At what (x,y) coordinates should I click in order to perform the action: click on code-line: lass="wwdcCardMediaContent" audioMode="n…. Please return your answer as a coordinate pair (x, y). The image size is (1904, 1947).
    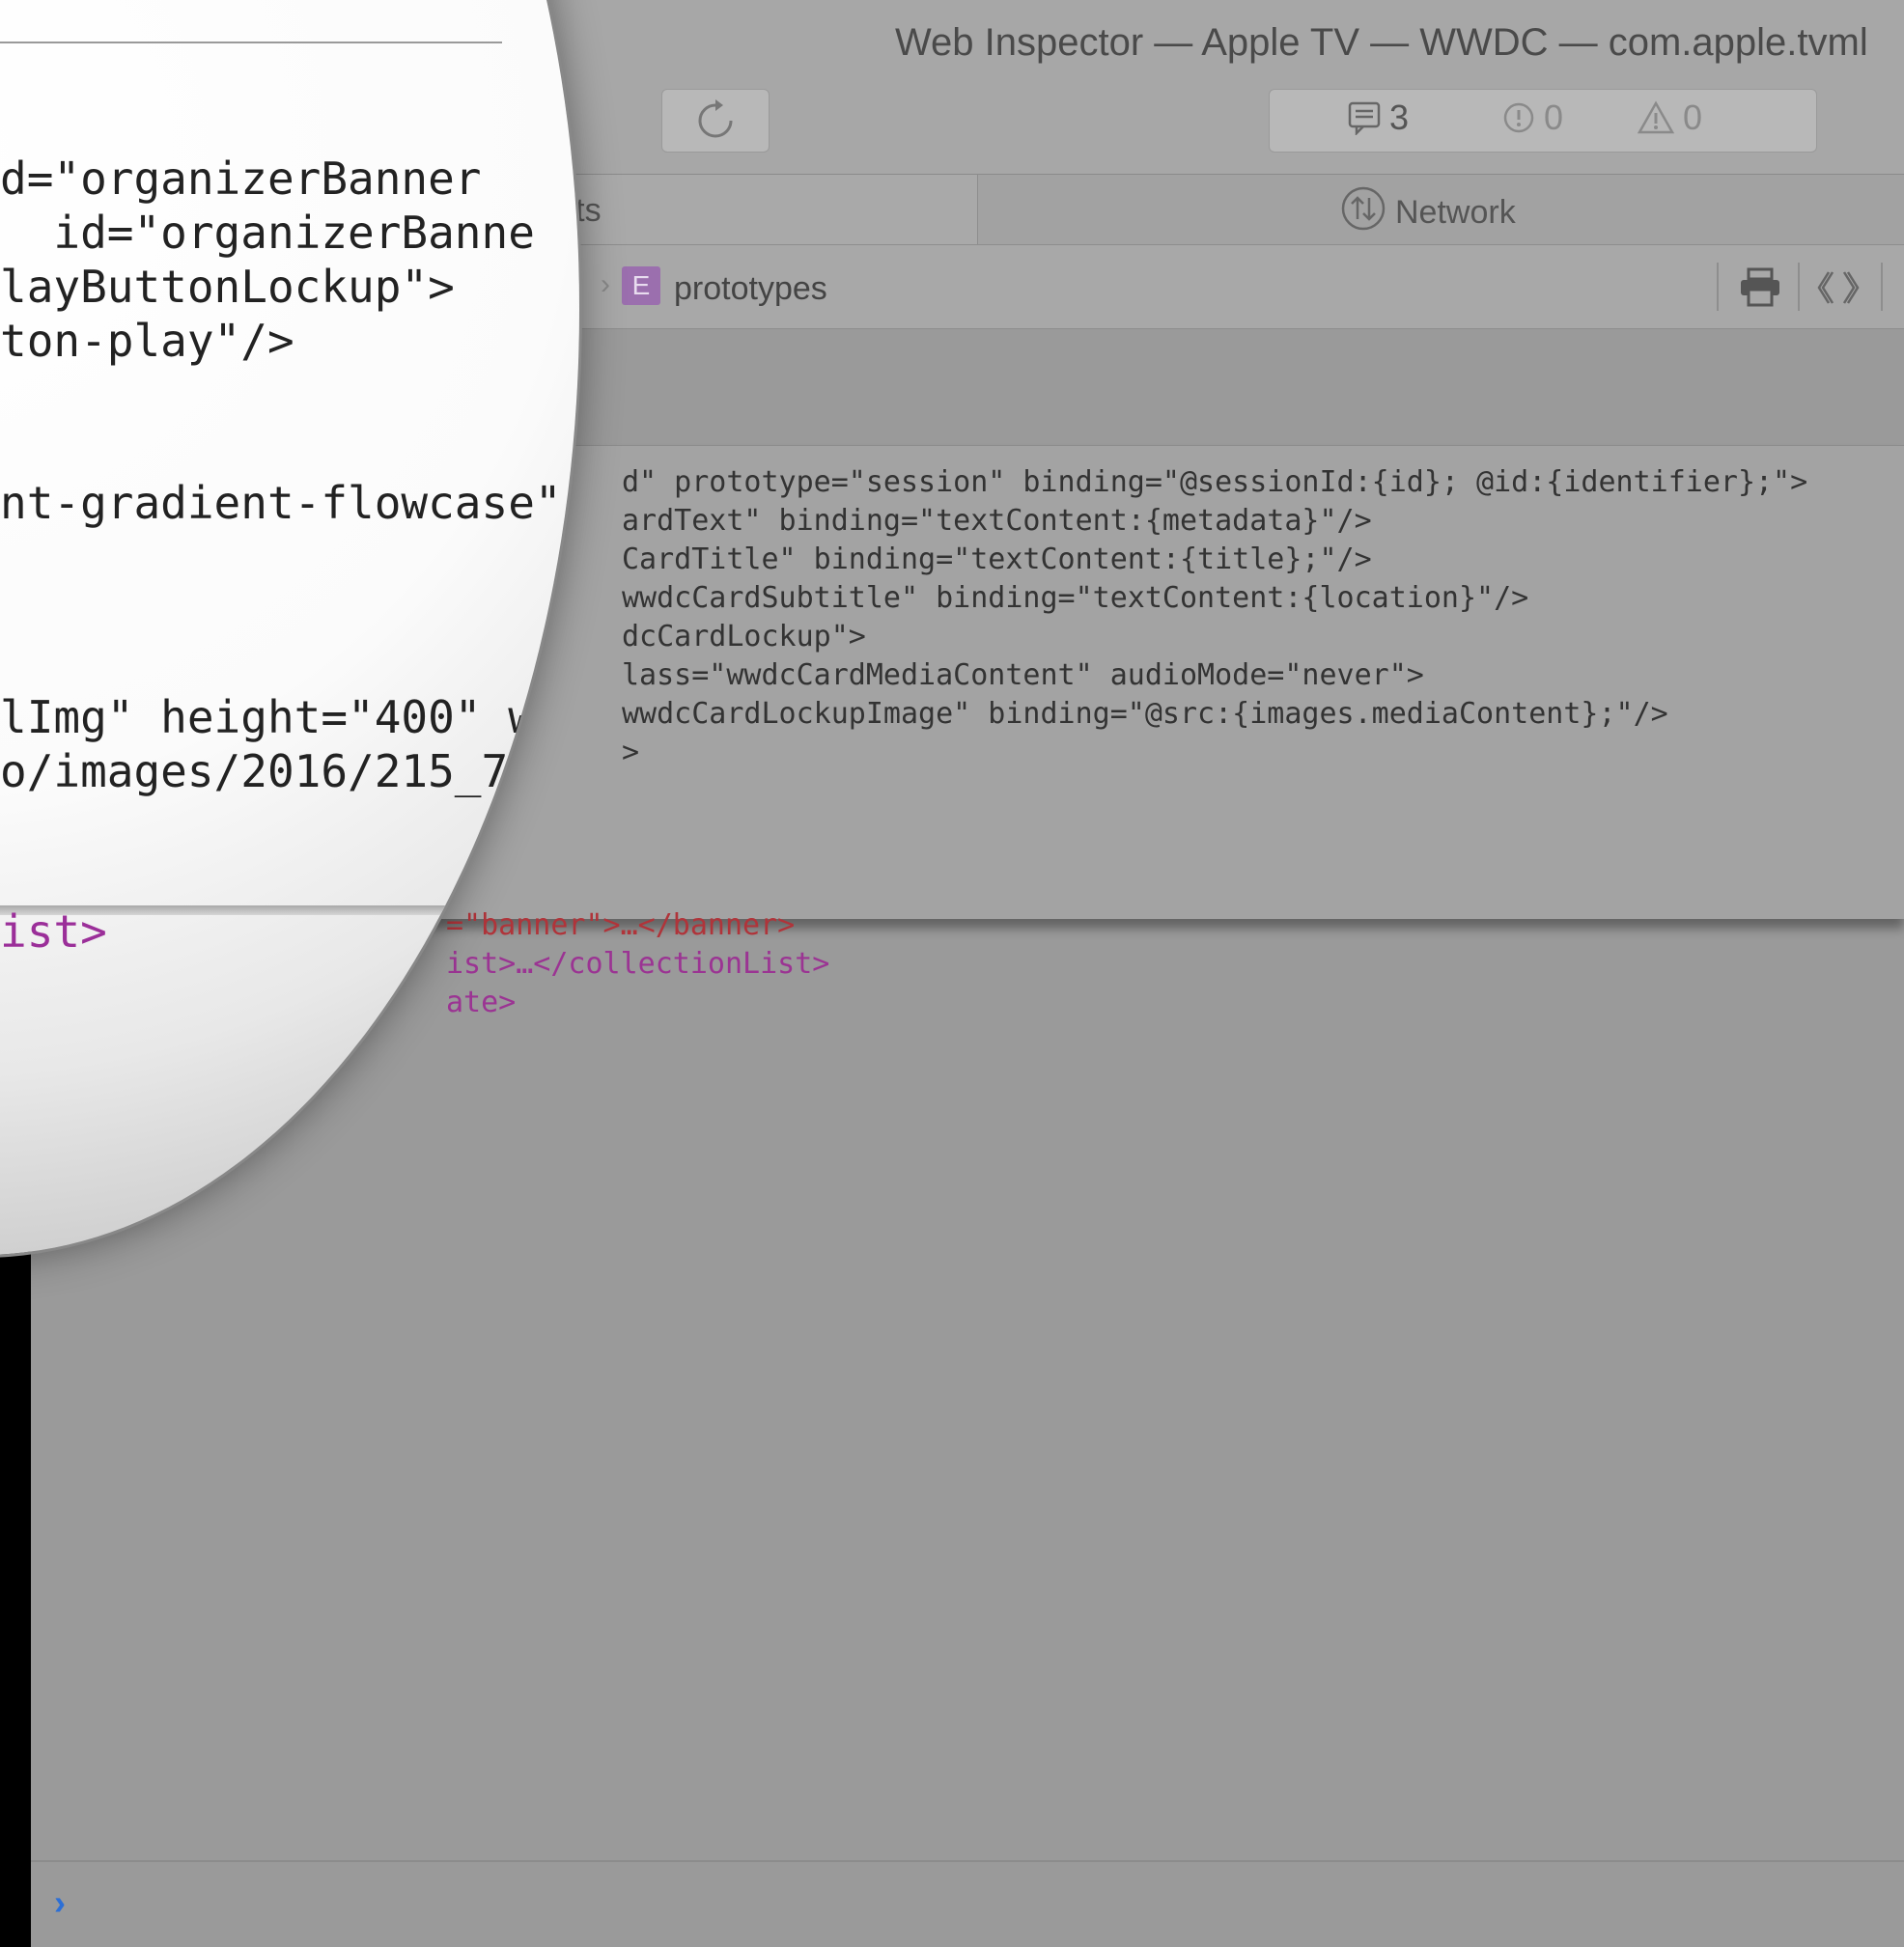
    Looking at the image, I should click on (1023, 675).